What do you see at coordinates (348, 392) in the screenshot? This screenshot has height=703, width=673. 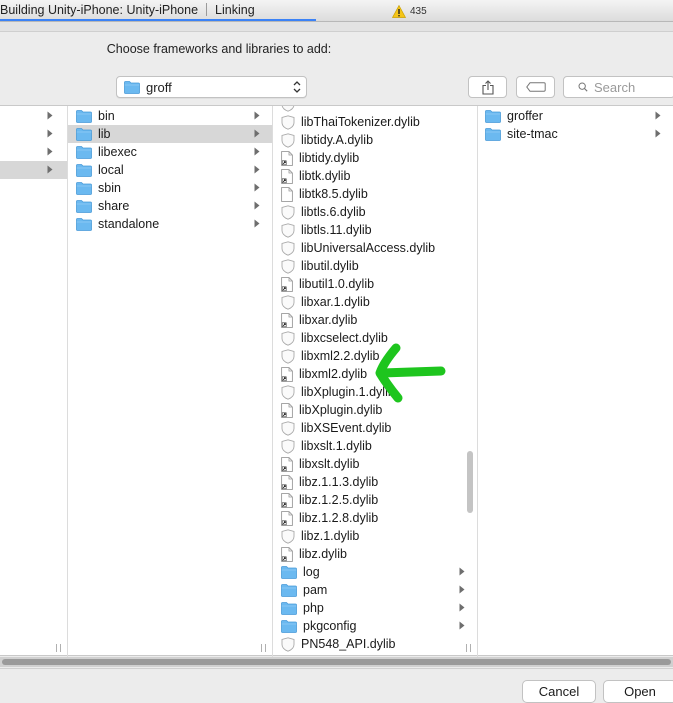 I see `list-item-label: libXplugin.1.dylib` at bounding box center [348, 392].